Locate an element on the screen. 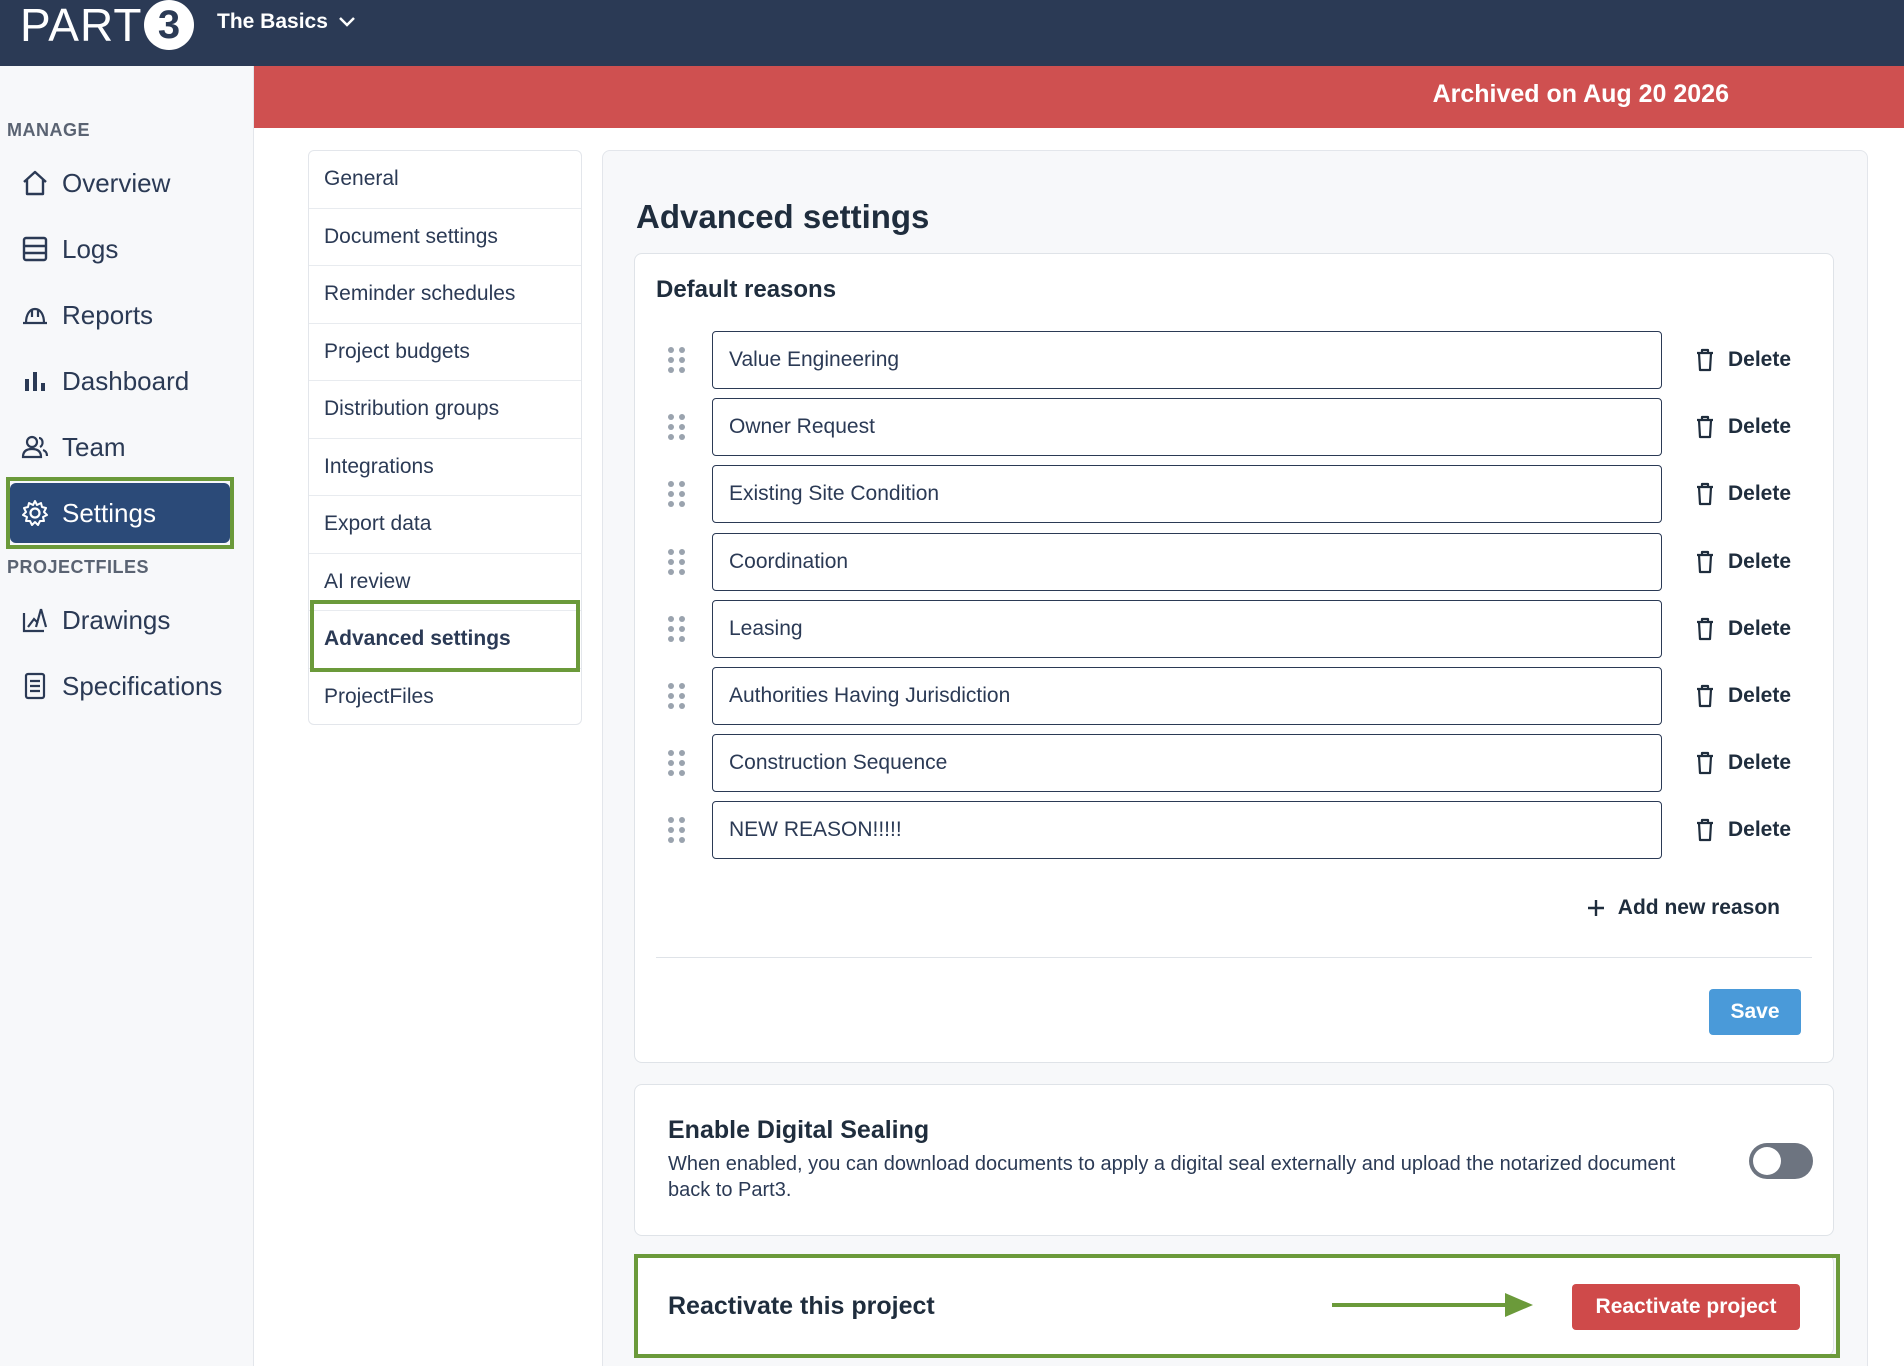 The height and width of the screenshot is (1366, 1904). sidebar-item-dashboard: Dashboard is located at coordinates (120, 381).